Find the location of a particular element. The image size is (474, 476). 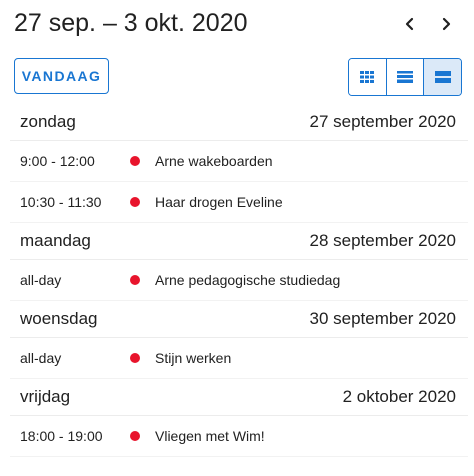

event-time: 18:00 - 19:00 is located at coordinates (61, 436).